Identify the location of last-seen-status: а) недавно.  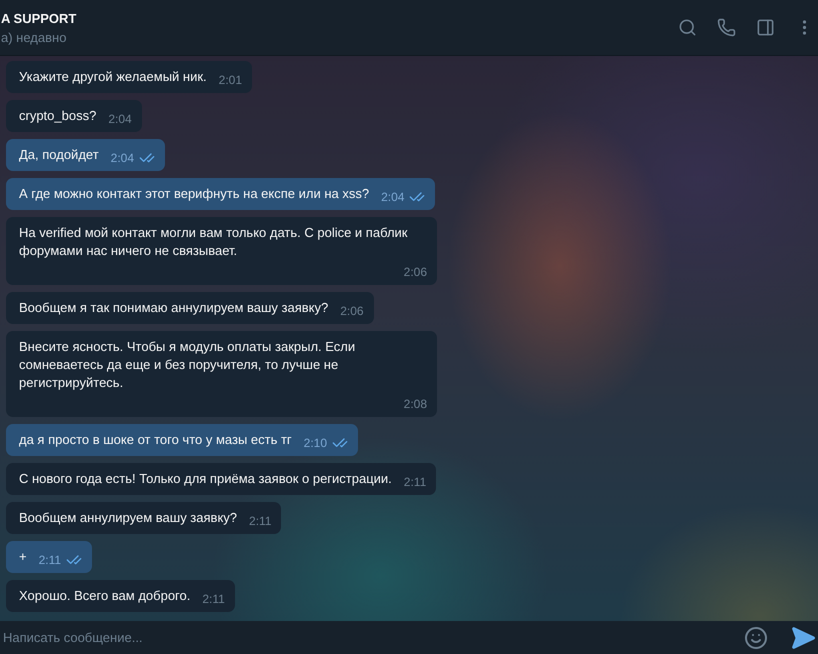
(34, 37).